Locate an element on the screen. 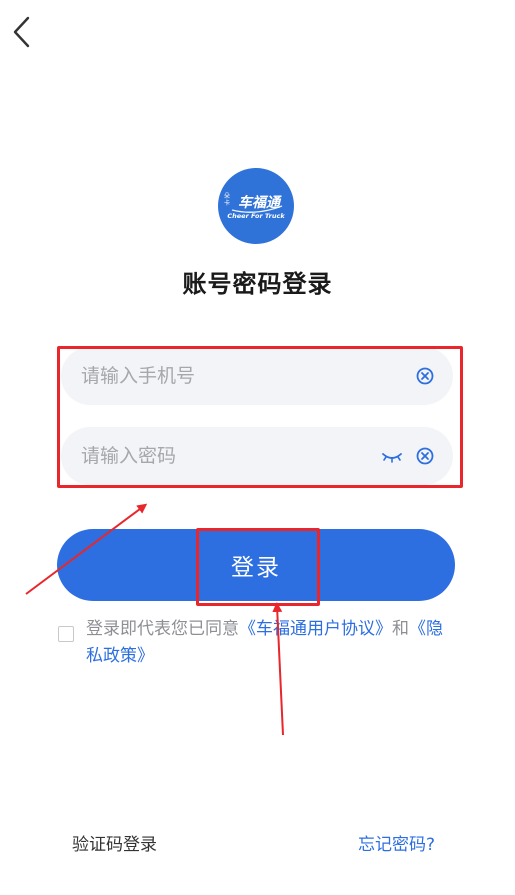 This screenshot has height=895, width=515. agreement-checkbox is located at coordinates (66, 634).